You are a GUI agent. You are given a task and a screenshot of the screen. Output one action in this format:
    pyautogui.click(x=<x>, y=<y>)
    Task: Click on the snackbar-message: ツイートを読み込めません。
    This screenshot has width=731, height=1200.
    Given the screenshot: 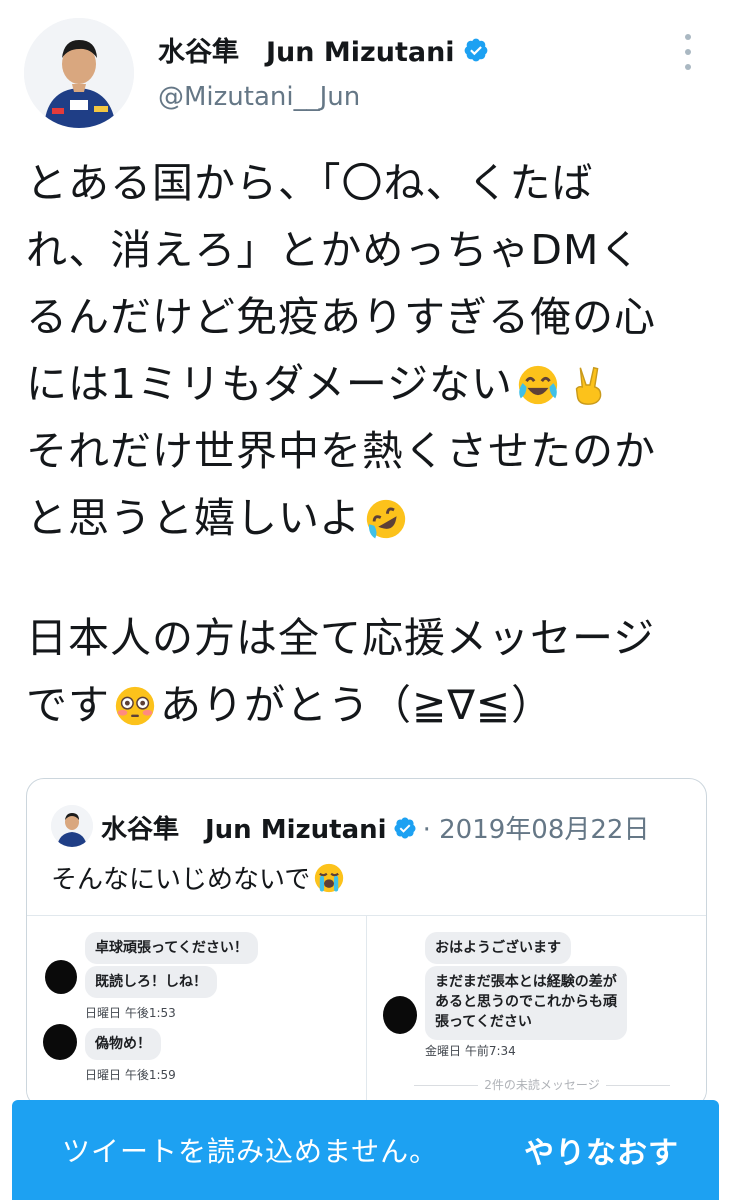 What is the action you would take?
    pyautogui.click(x=250, y=1151)
    